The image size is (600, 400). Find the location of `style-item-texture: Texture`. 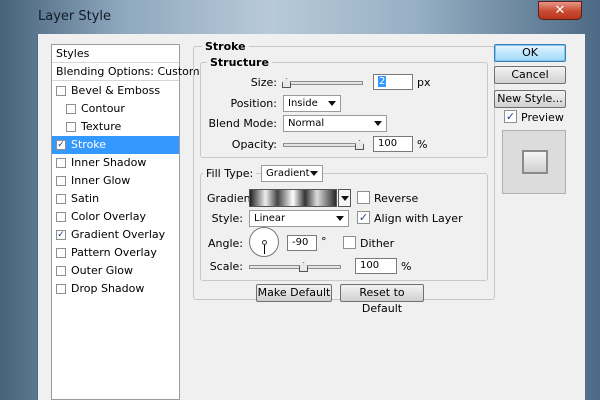

style-item-texture: Texture is located at coordinates (115, 127).